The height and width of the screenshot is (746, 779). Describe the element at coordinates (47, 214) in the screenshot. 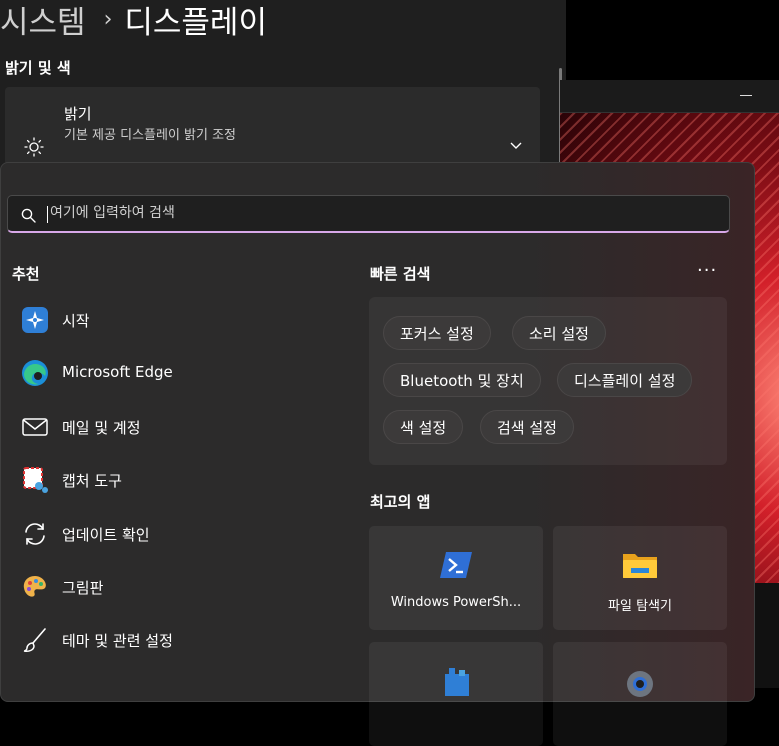

I see `text-caret` at that location.